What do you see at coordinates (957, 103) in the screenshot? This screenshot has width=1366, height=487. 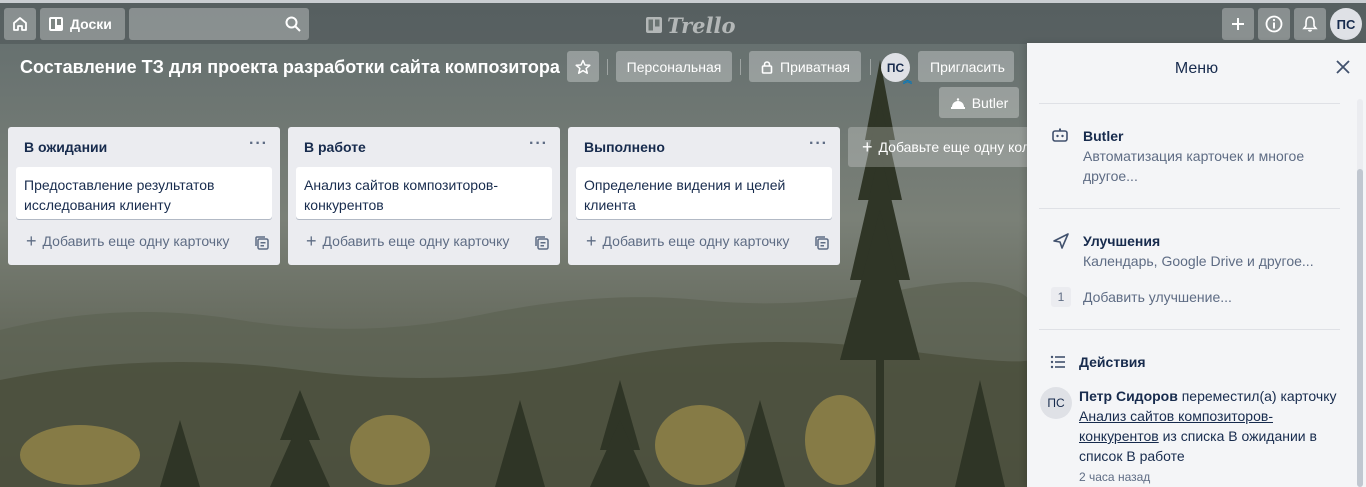 I see `butler-bell-icon` at bounding box center [957, 103].